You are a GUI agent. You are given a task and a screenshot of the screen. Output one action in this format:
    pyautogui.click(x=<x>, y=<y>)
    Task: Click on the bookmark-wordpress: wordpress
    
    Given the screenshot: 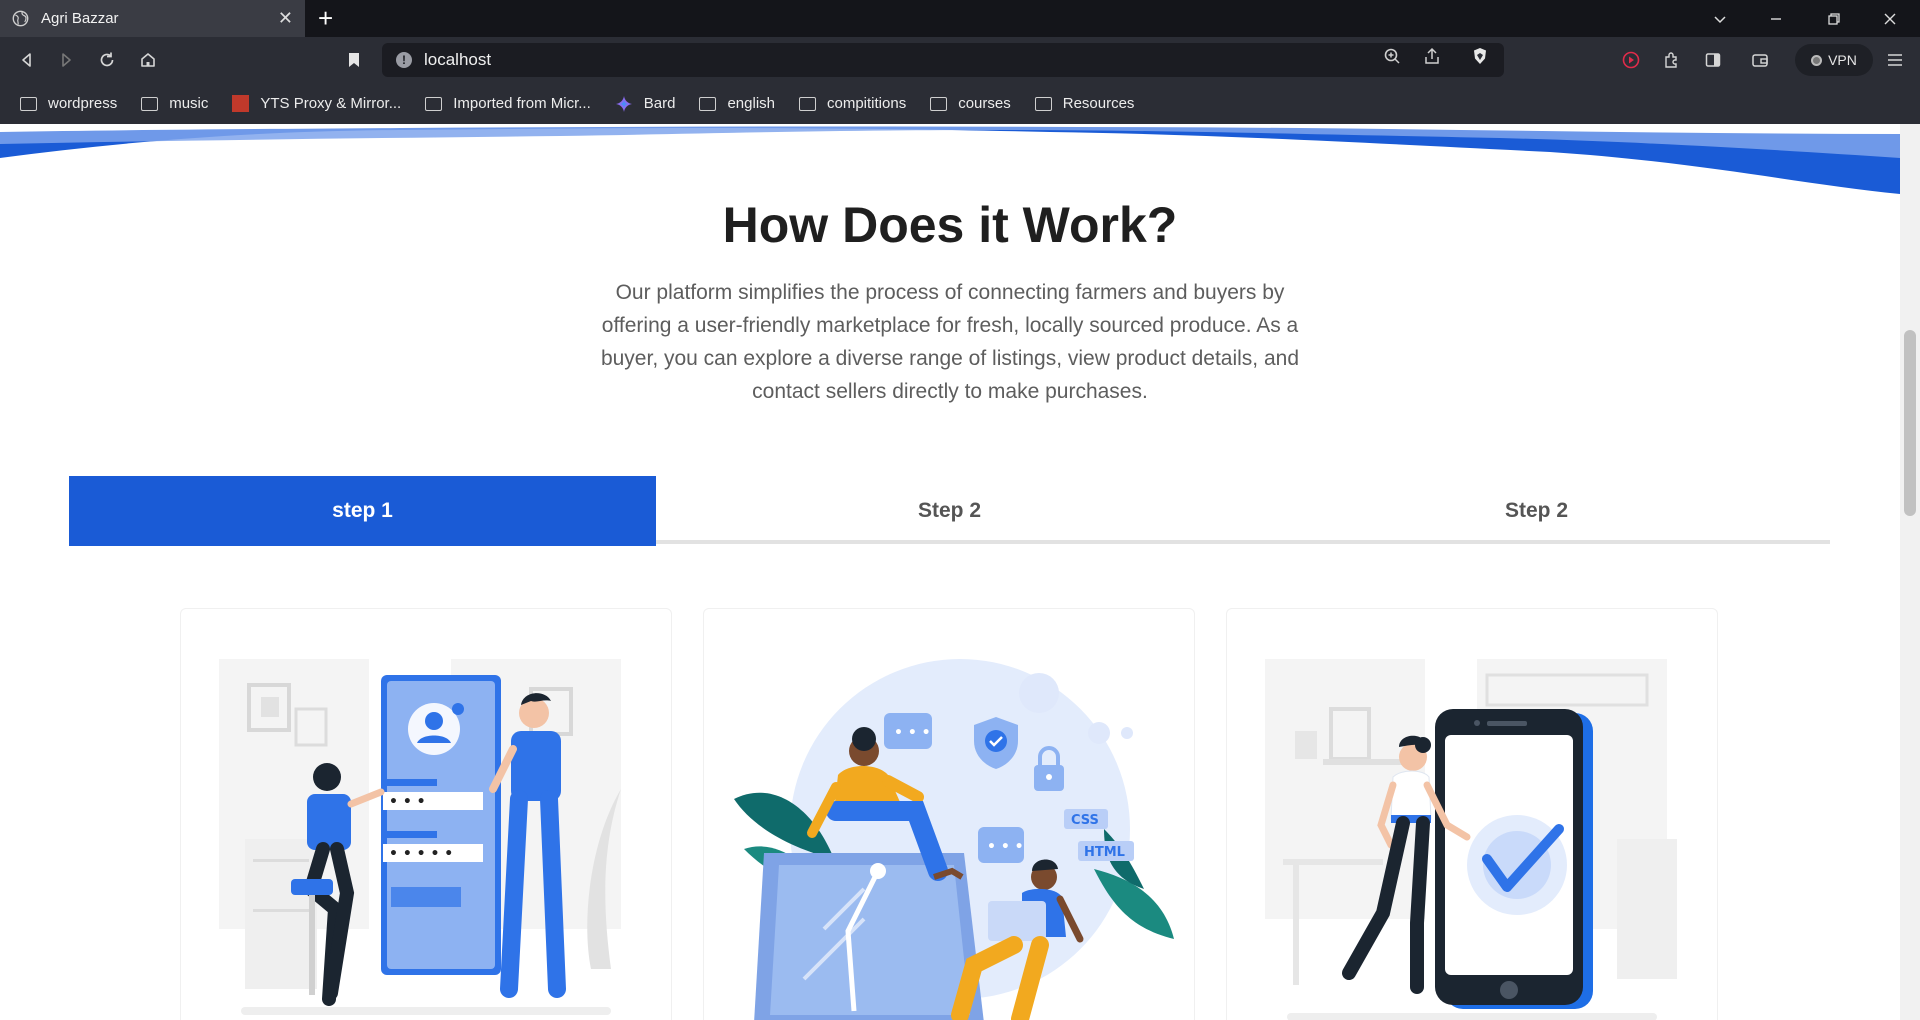 What is the action you would take?
    pyautogui.click(x=68, y=103)
    